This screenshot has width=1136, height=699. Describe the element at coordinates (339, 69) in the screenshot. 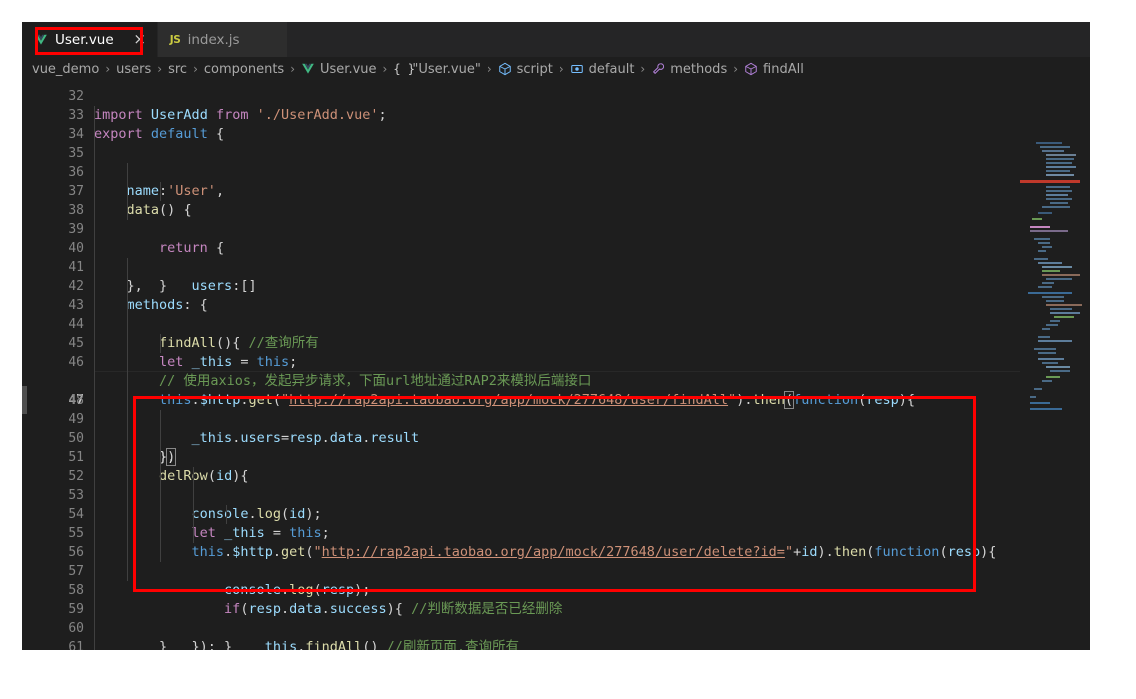

I see `breadcrumb-item-user-vue: User.vue` at that location.